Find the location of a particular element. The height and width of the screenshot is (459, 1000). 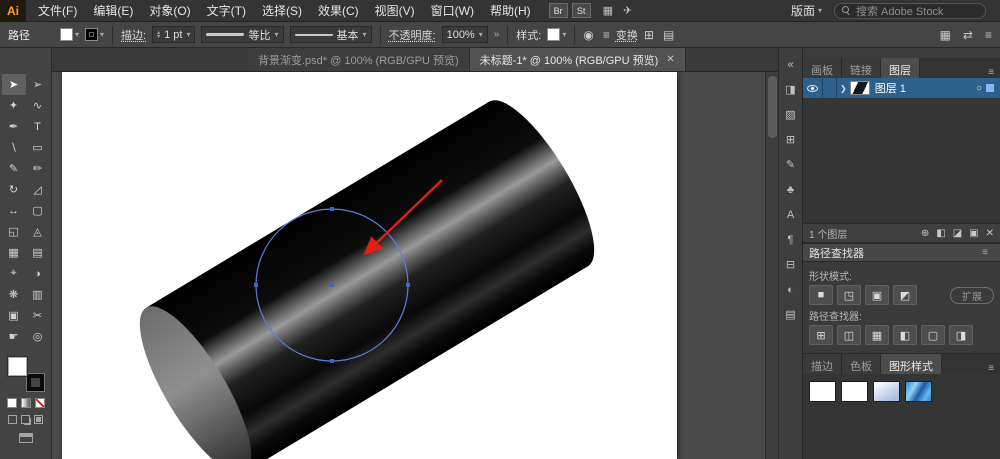

transform-link: 变换 is located at coordinates (627, 35).